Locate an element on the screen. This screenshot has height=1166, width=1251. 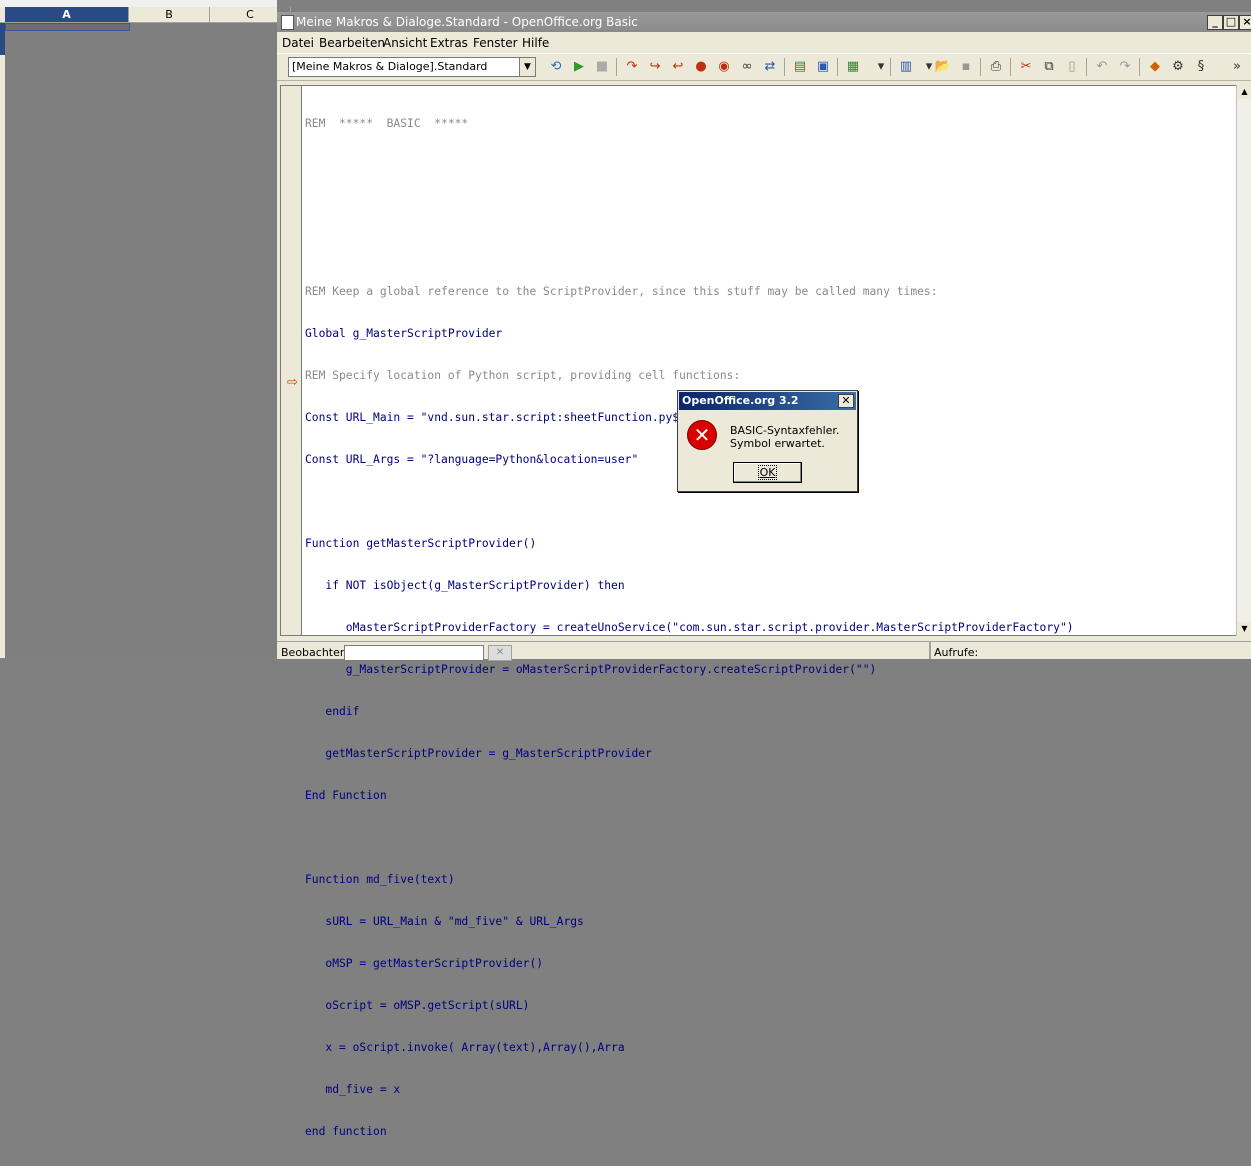
editor-vertical-scrollbar: ▲ ▼ is located at coordinates (1243, 360).